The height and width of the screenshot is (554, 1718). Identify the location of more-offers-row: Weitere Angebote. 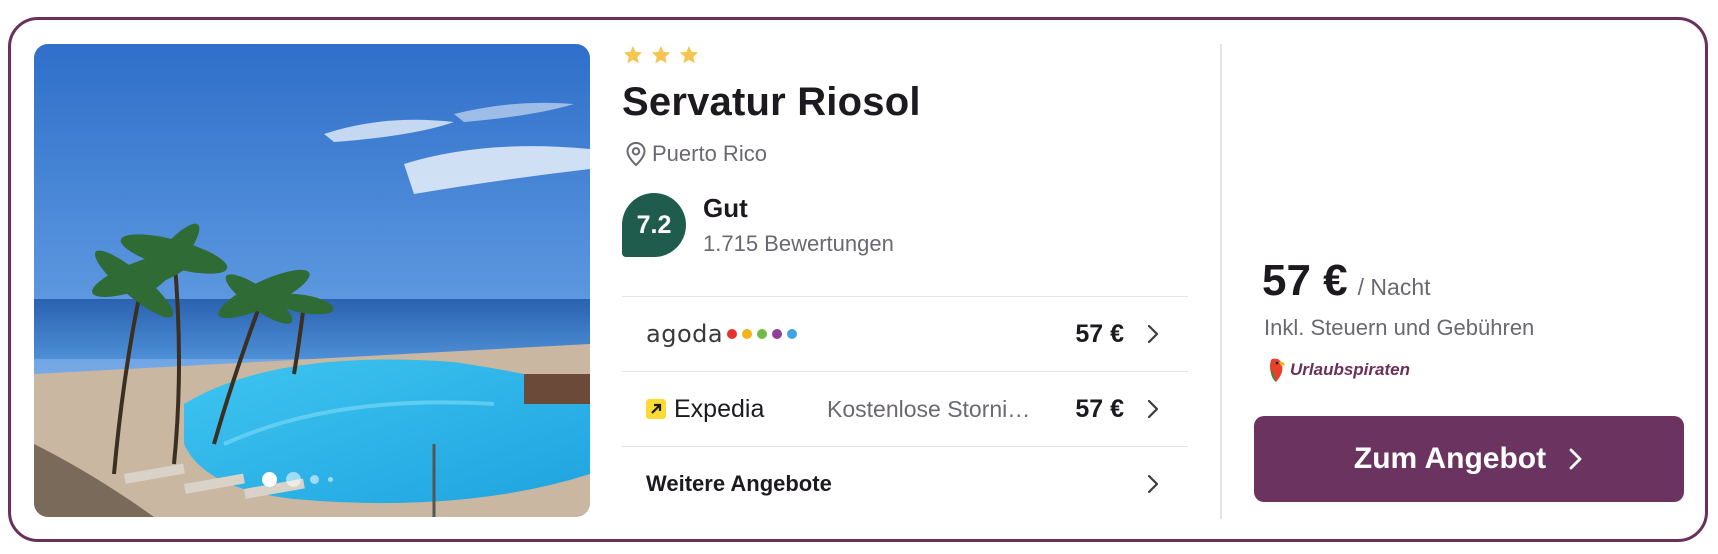
(905, 483).